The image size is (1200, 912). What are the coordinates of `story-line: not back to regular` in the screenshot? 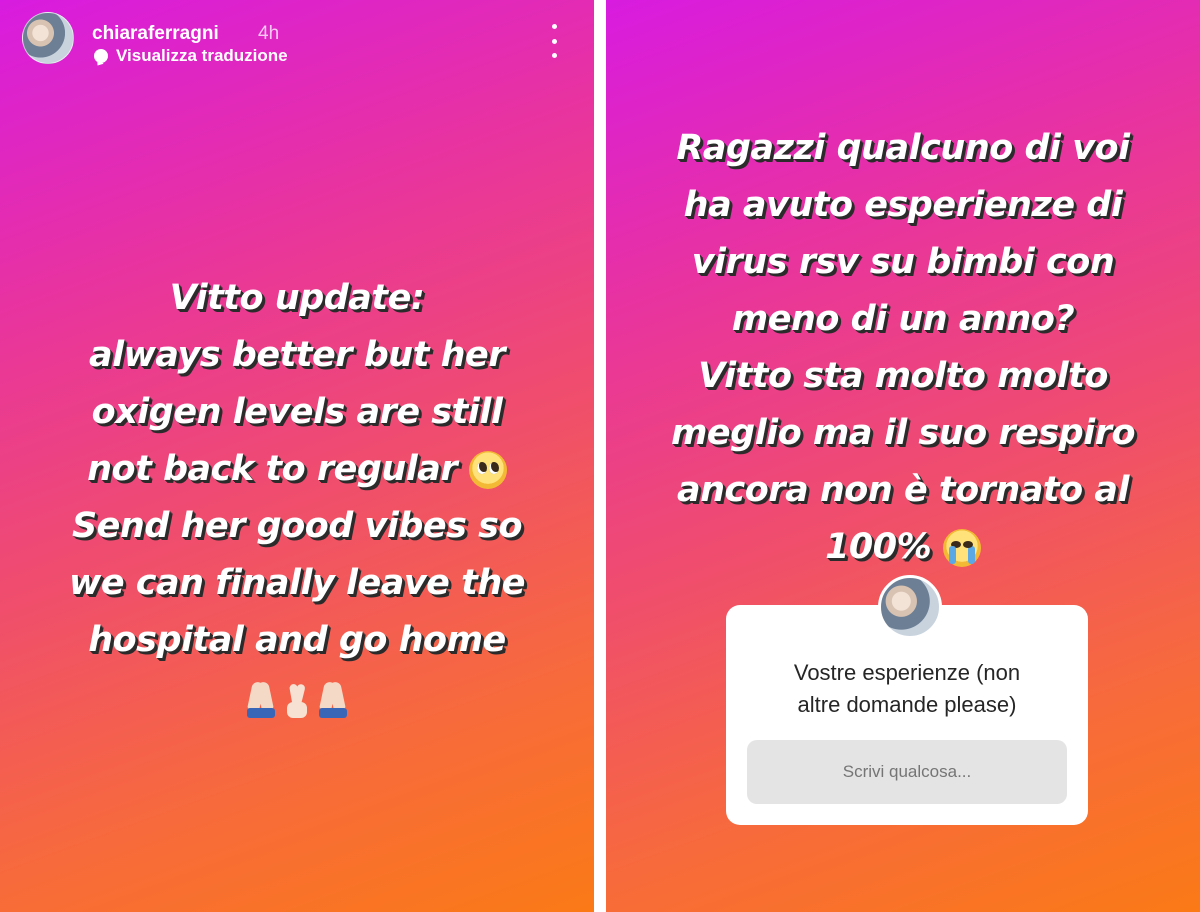 It's located at (272, 469).